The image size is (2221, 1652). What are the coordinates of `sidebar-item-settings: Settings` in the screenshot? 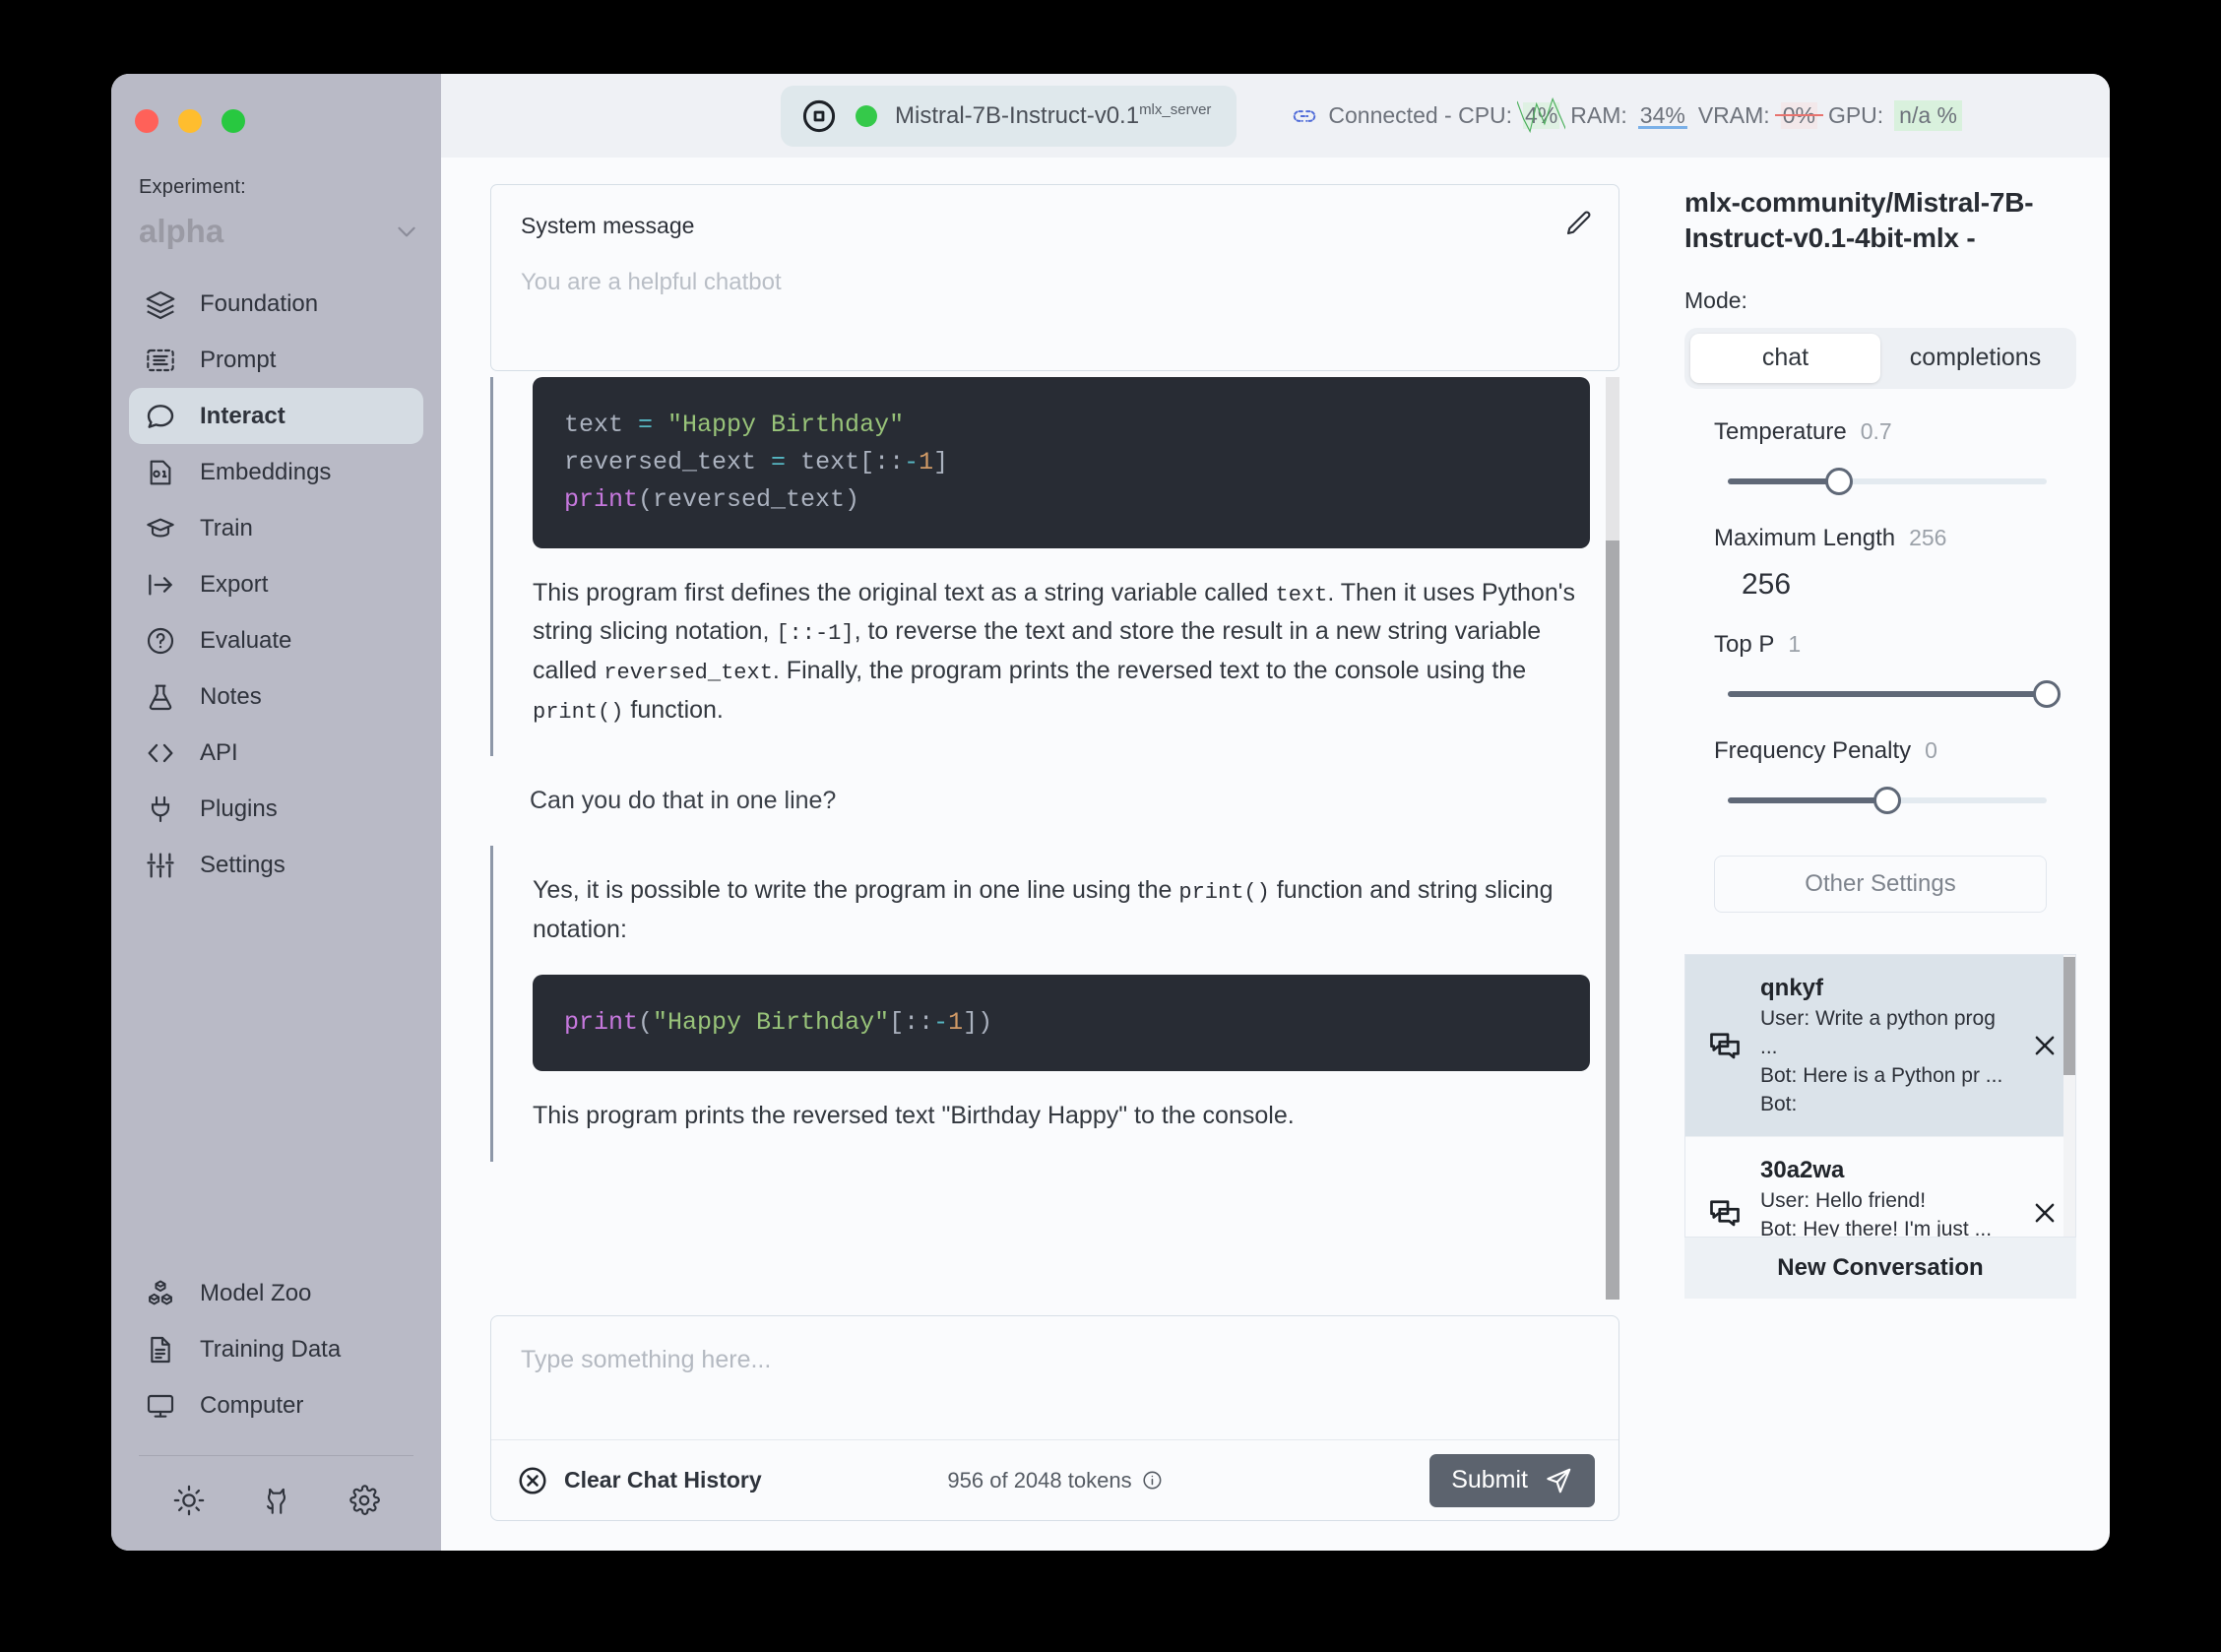 It's located at (276, 865).